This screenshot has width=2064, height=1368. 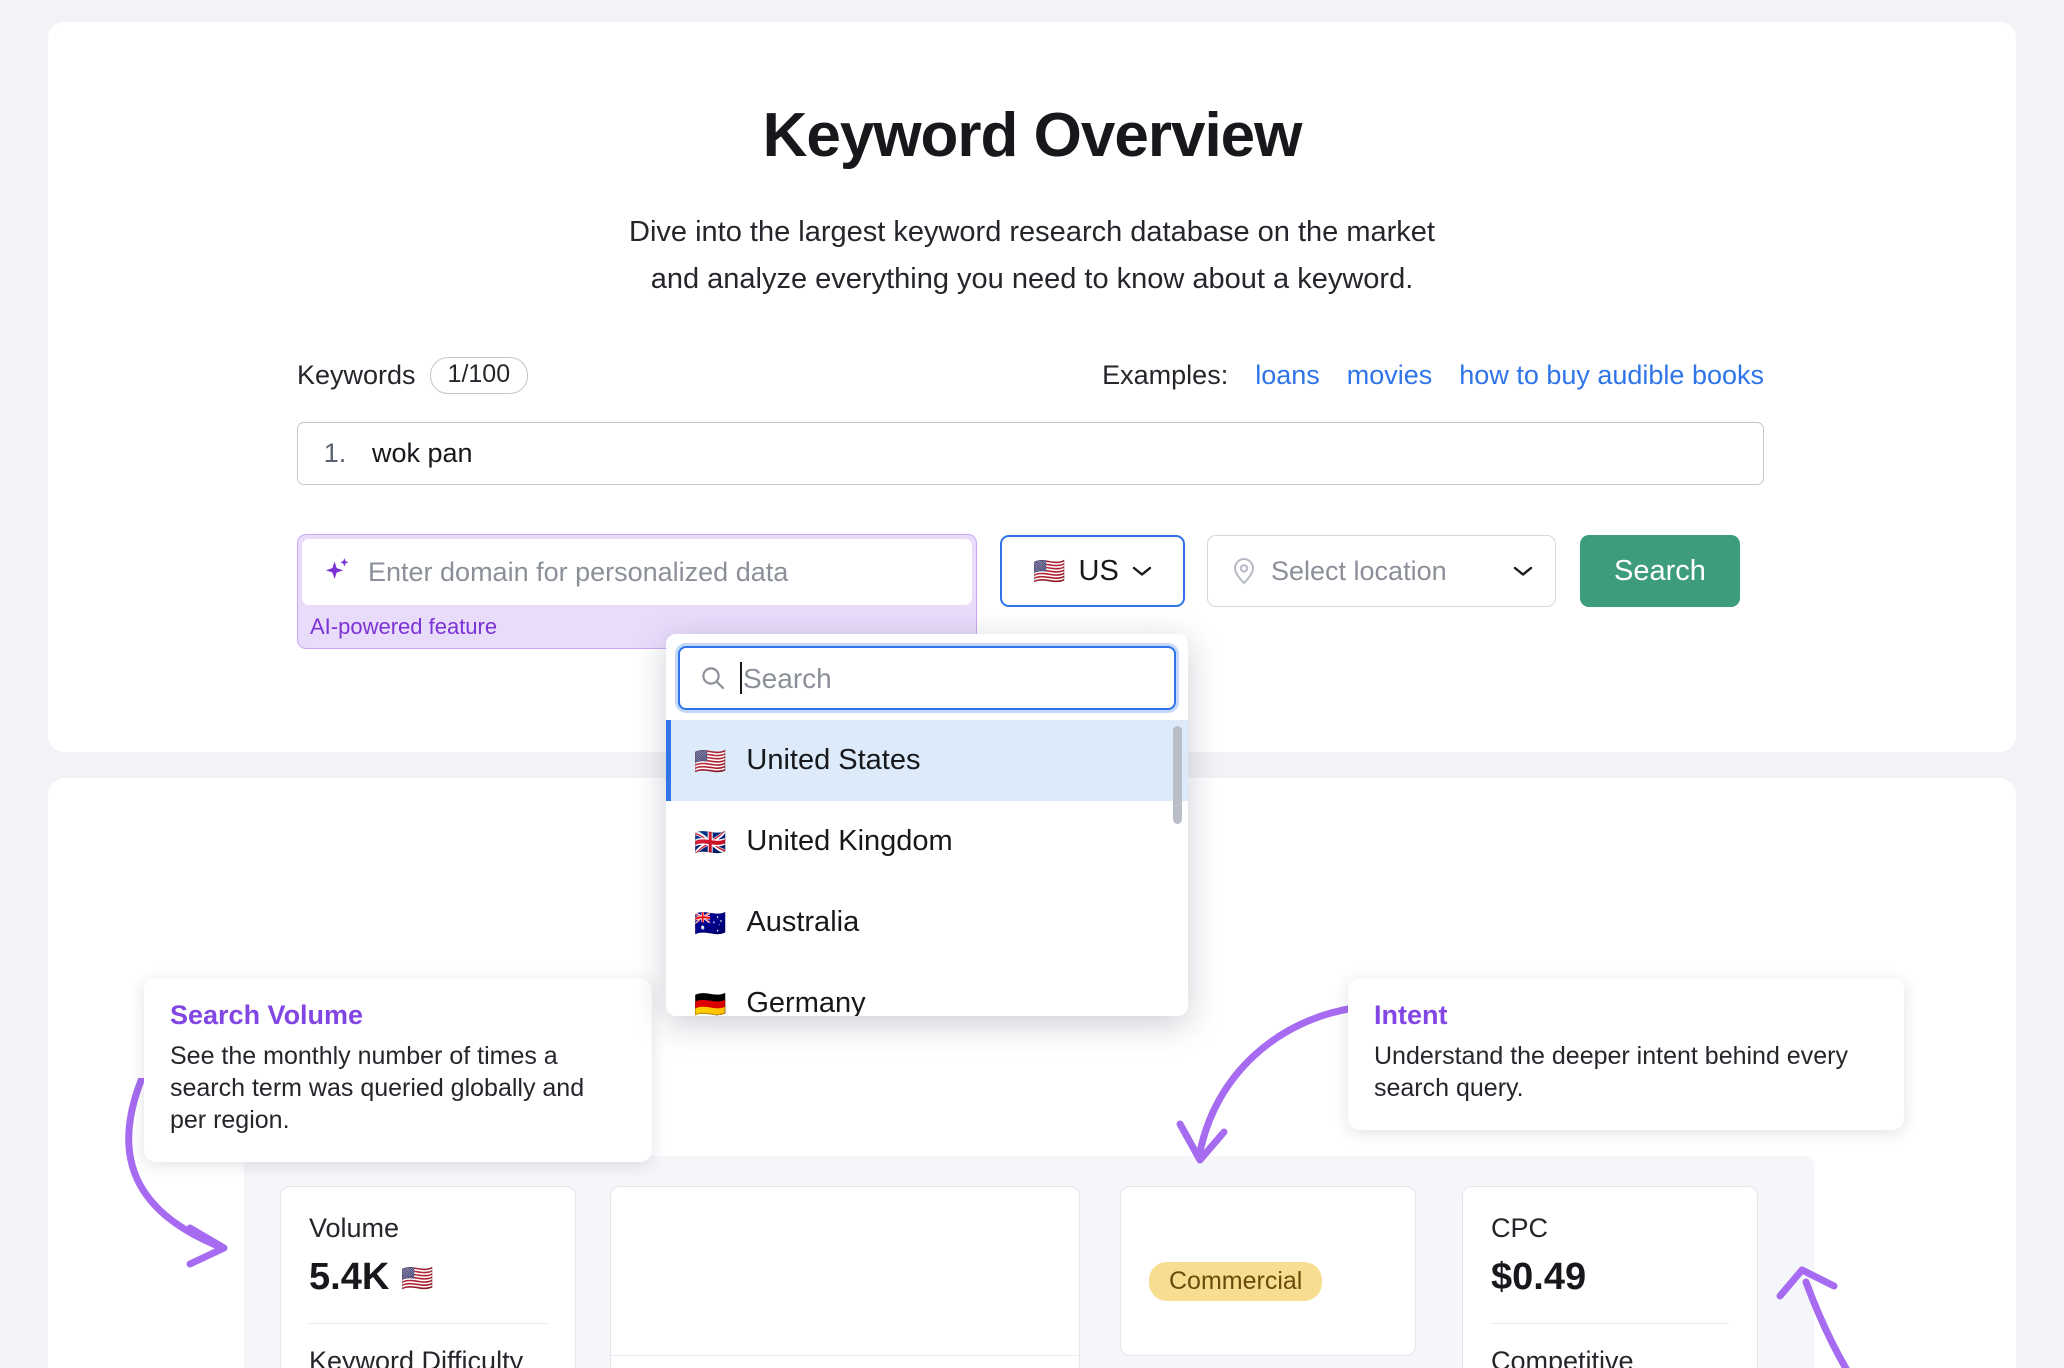 I want to click on page-title: Keyword Overview, so click(x=1032, y=135).